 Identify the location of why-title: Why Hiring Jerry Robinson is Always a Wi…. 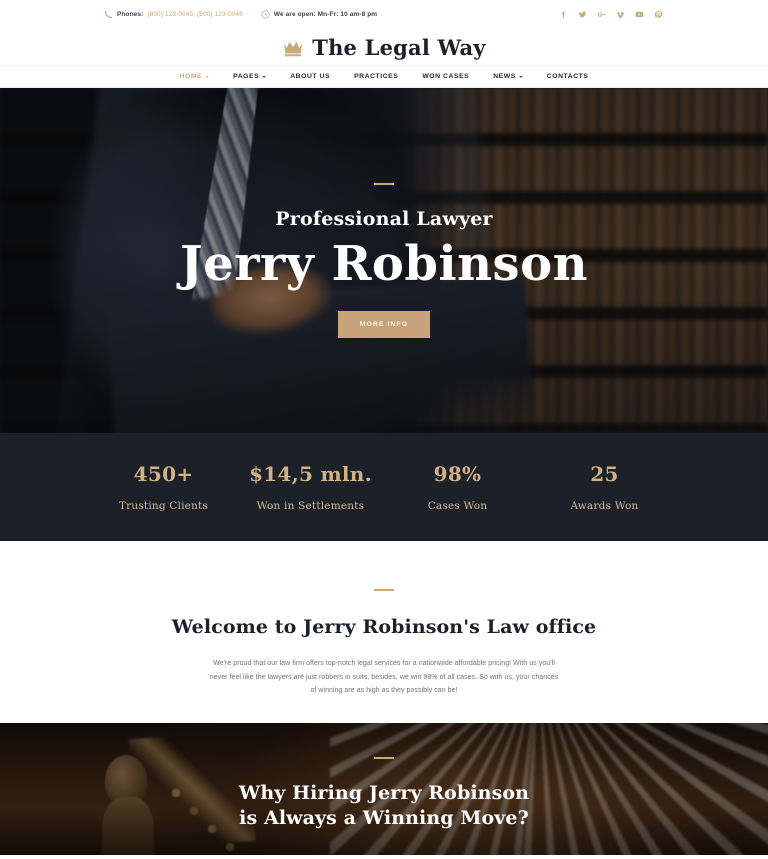
(384, 806).